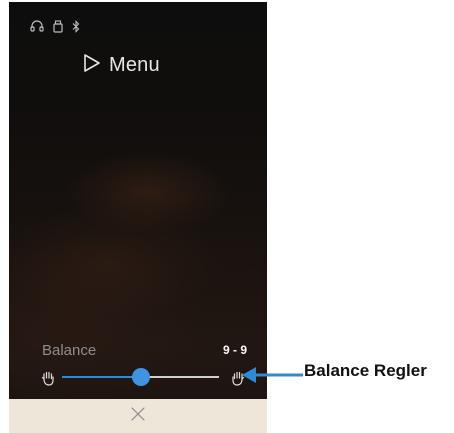 The image size is (454, 433). Describe the element at coordinates (92, 65) in the screenshot. I see `play-outline-icon` at that location.